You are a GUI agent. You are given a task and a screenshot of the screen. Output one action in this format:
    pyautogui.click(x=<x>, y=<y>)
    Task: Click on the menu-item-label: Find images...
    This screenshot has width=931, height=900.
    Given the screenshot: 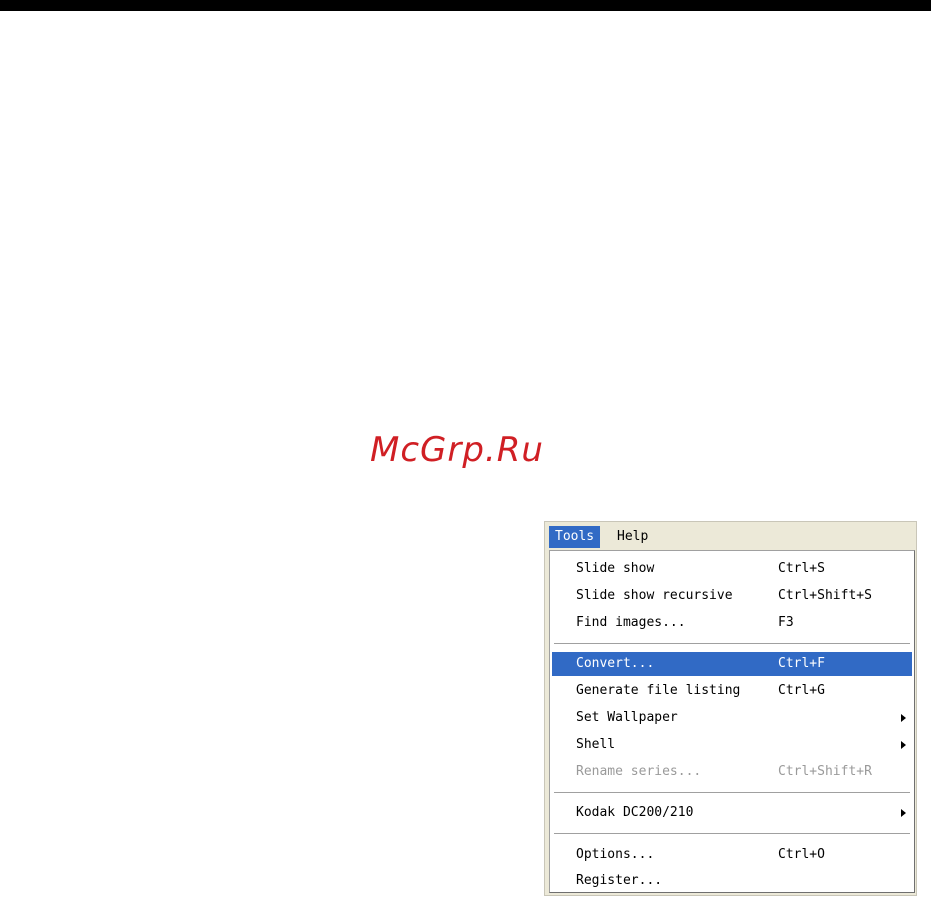 What is the action you would take?
    pyautogui.click(x=631, y=622)
    